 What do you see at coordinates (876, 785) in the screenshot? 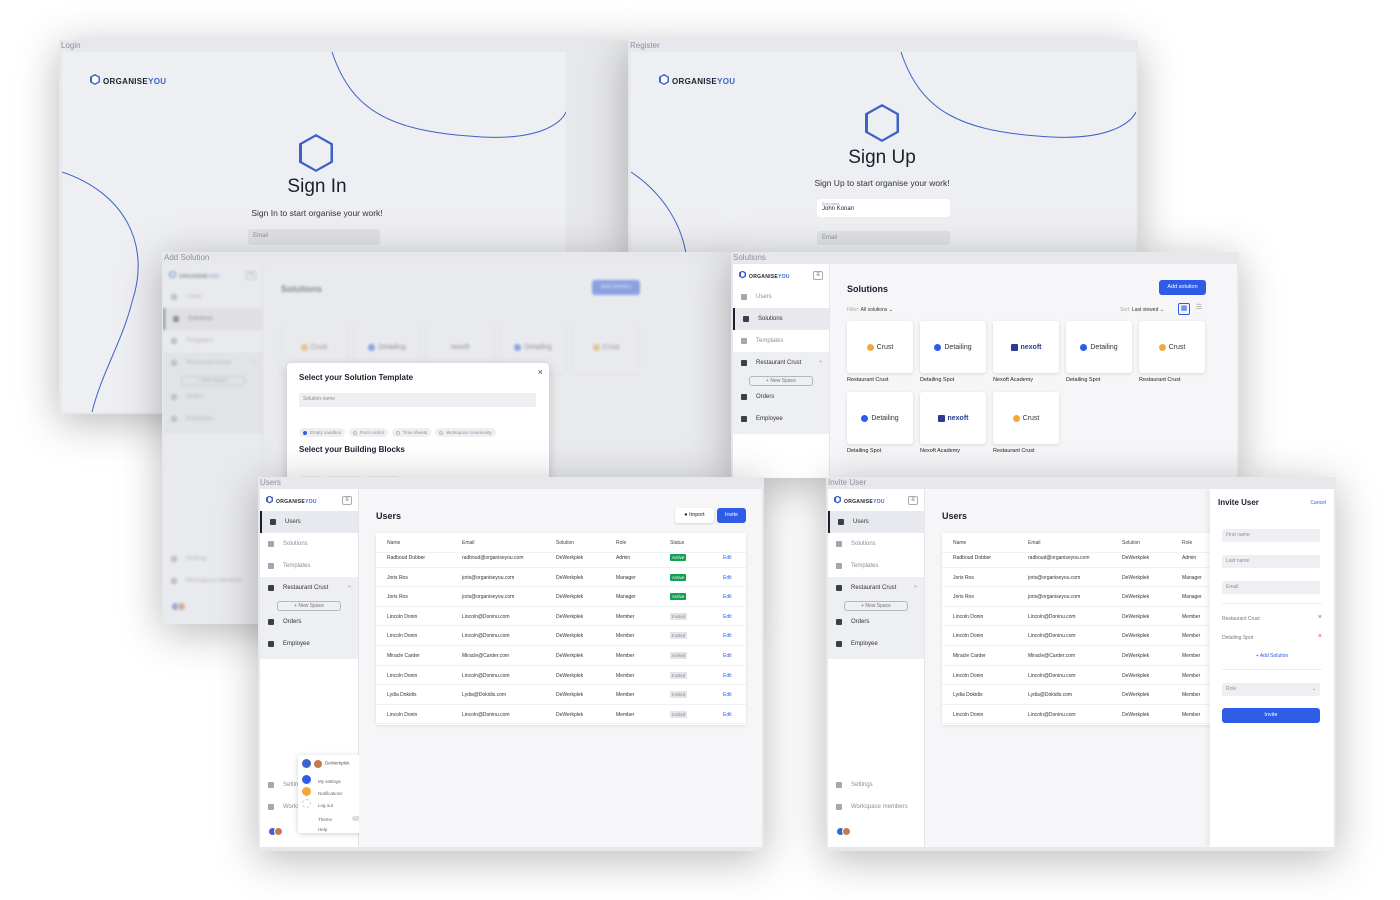
I see `sidebar-item-settings: Settings` at bounding box center [876, 785].